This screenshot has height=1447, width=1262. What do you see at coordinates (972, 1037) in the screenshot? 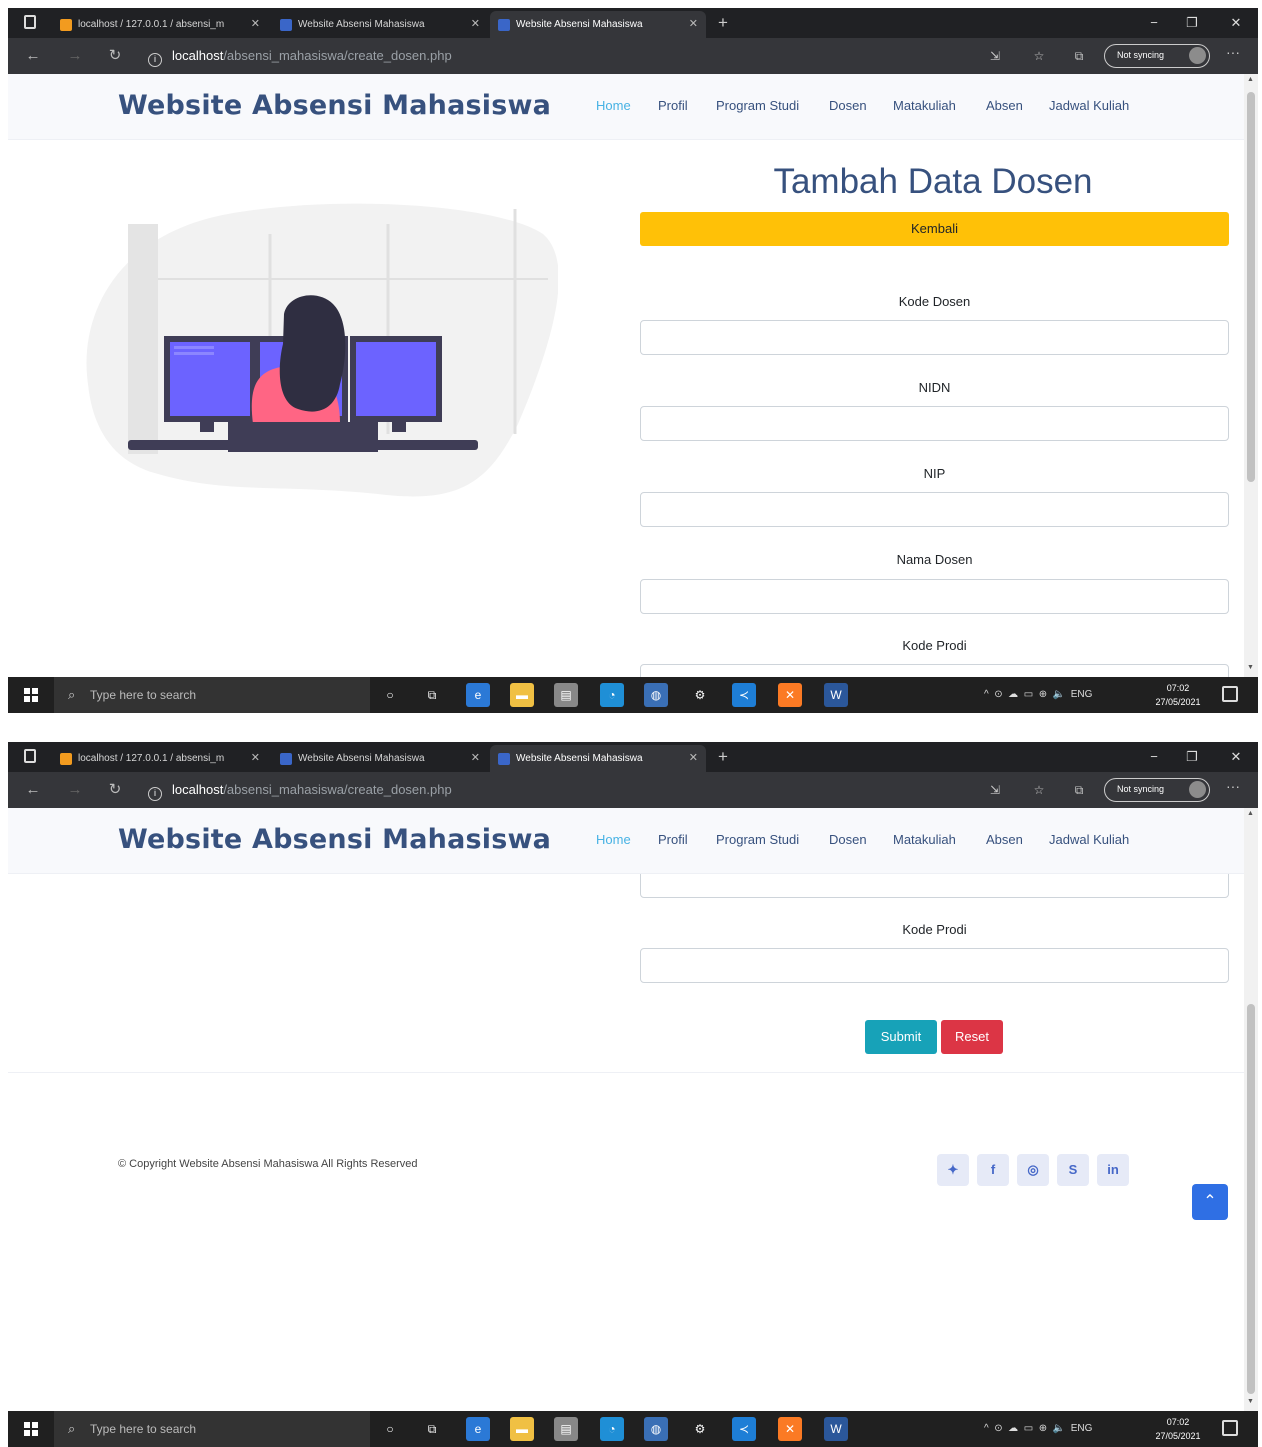
I see `reset-button: Reset` at bounding box center [972, 1037].